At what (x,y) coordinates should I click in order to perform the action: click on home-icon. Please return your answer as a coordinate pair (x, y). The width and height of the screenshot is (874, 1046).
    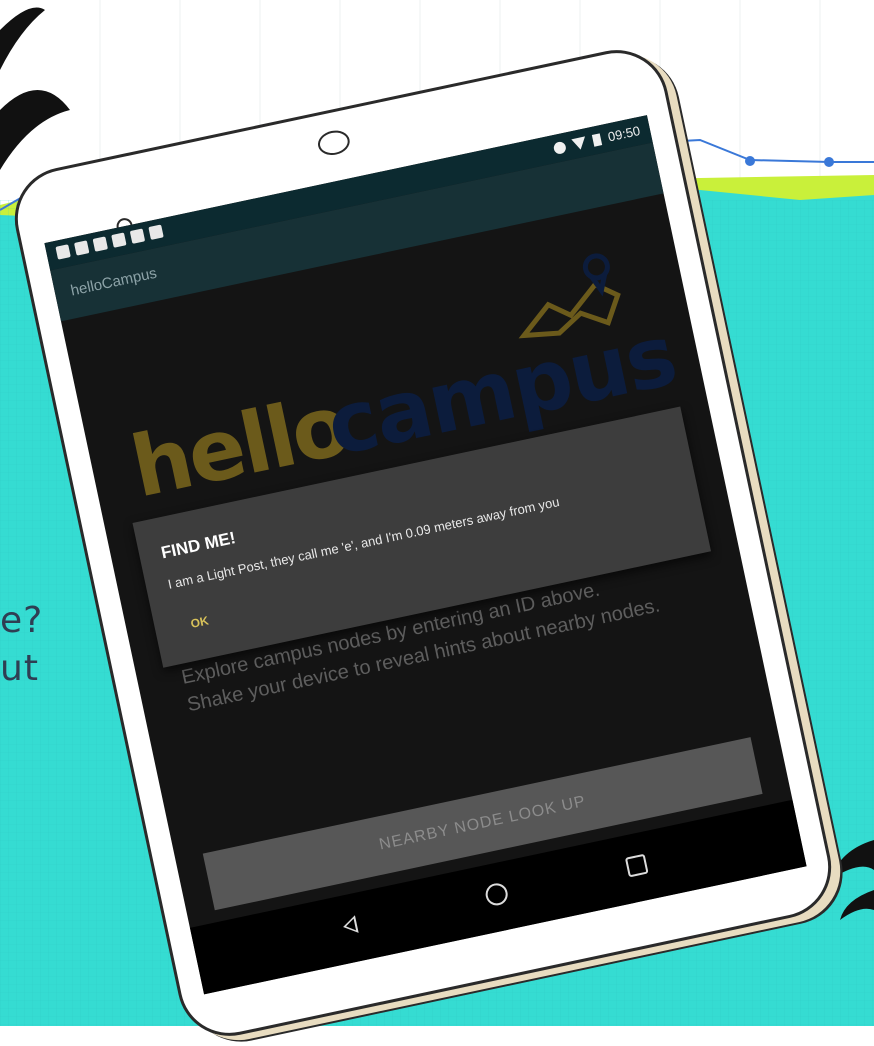
    Looking at the image, I should click on (496, 894).